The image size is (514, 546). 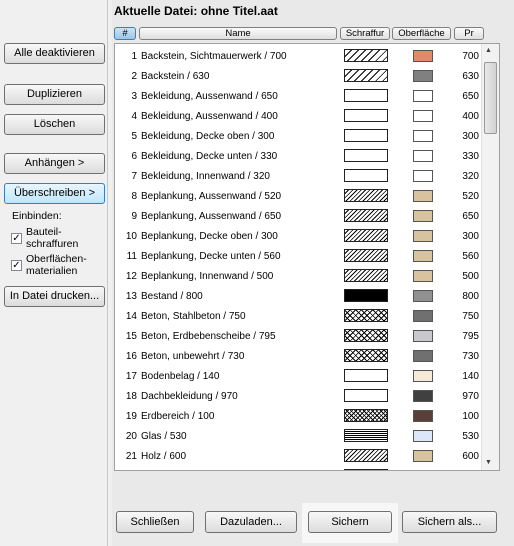 What do you see at coordinates (298, 257) in the screenshot?
I see `pen-row: 11 Beplankung, Decke unten / 560 560` at bounding box center [298, 257].